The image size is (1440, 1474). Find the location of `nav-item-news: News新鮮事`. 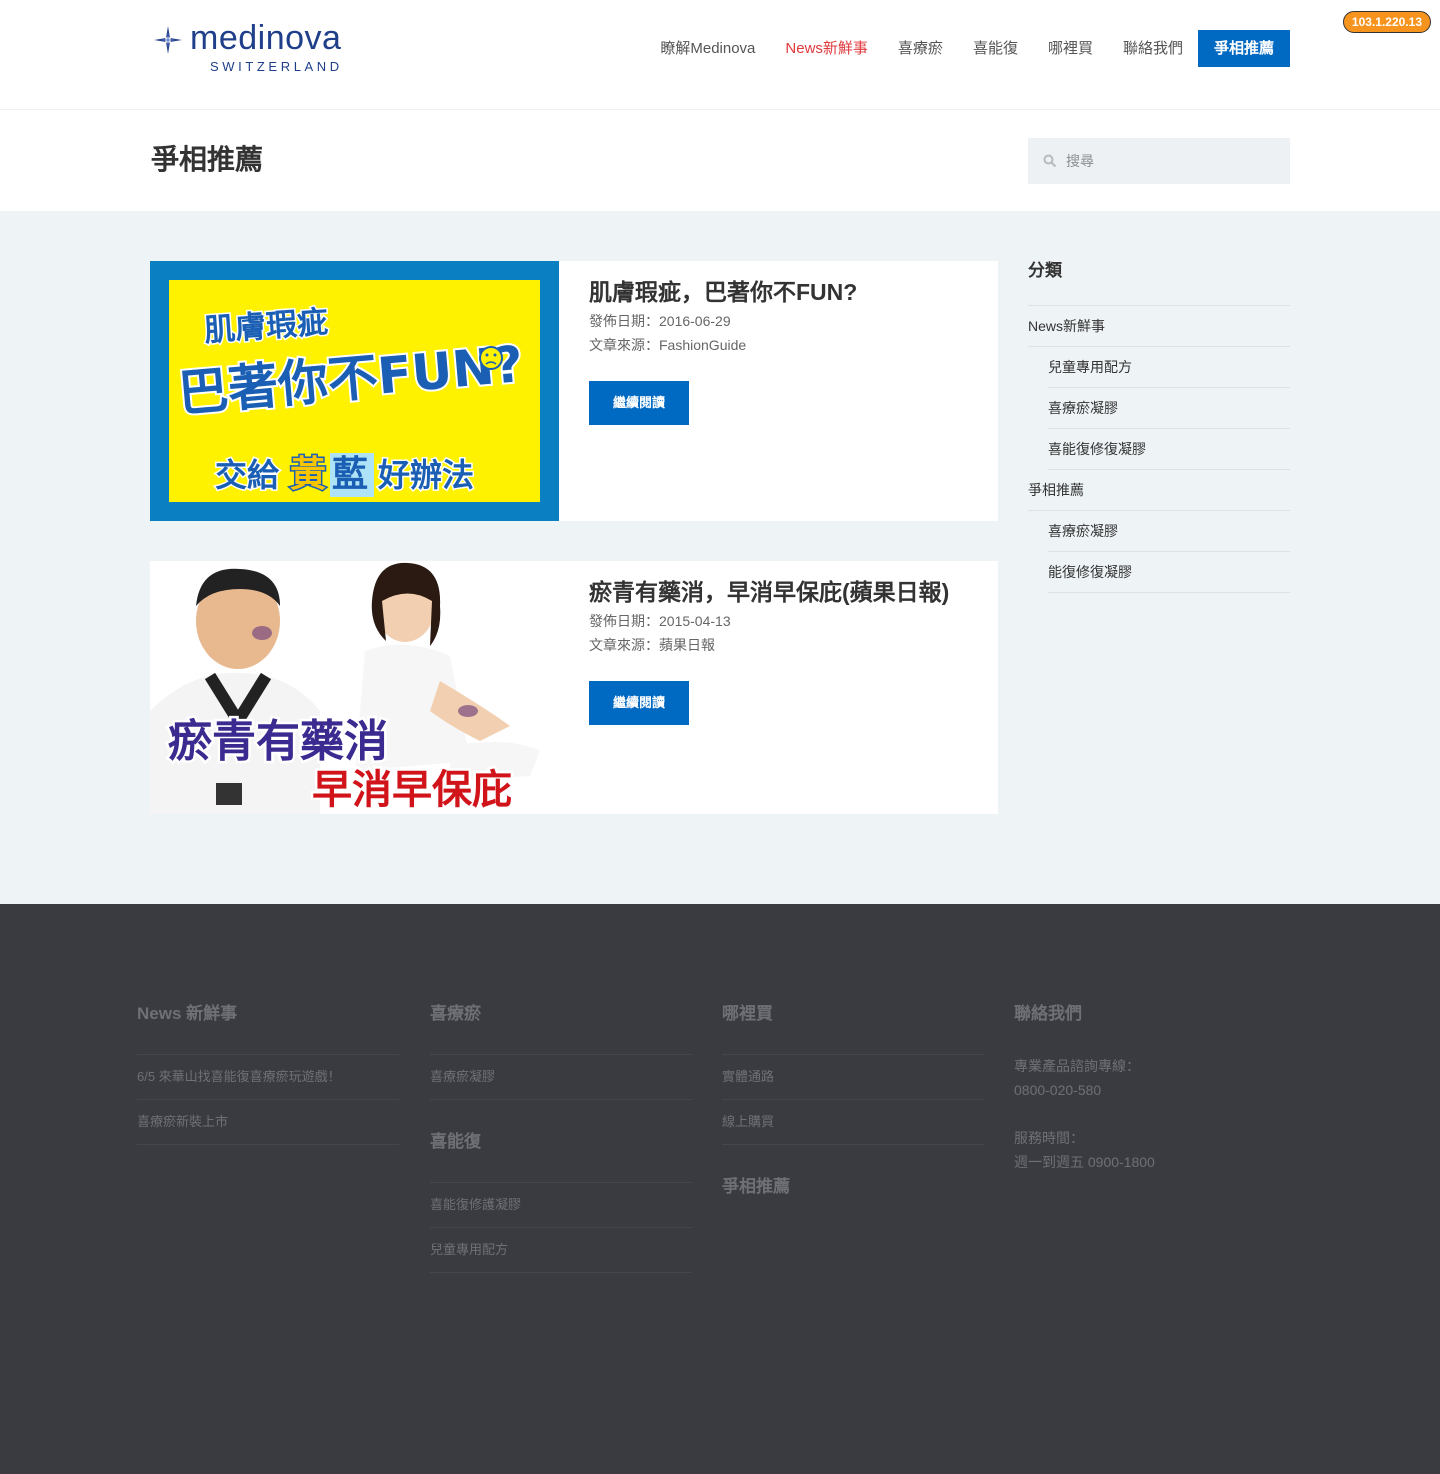

nav-item-news: News新鮮事 is located at coordinates (826, 48).